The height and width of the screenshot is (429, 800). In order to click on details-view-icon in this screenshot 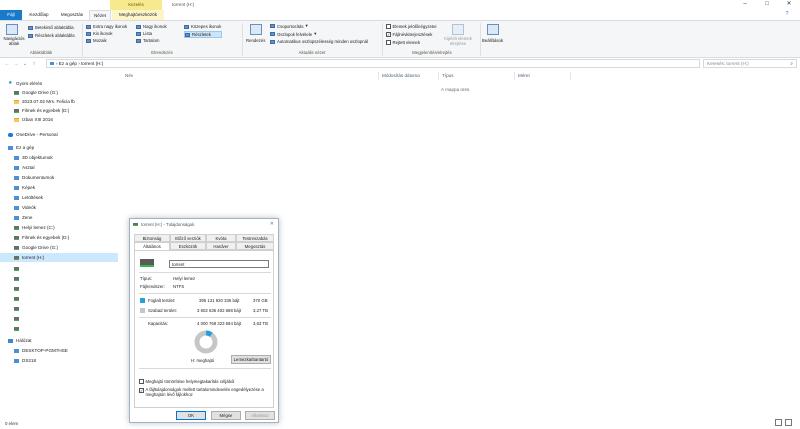, I will do `click(778, 422)`.